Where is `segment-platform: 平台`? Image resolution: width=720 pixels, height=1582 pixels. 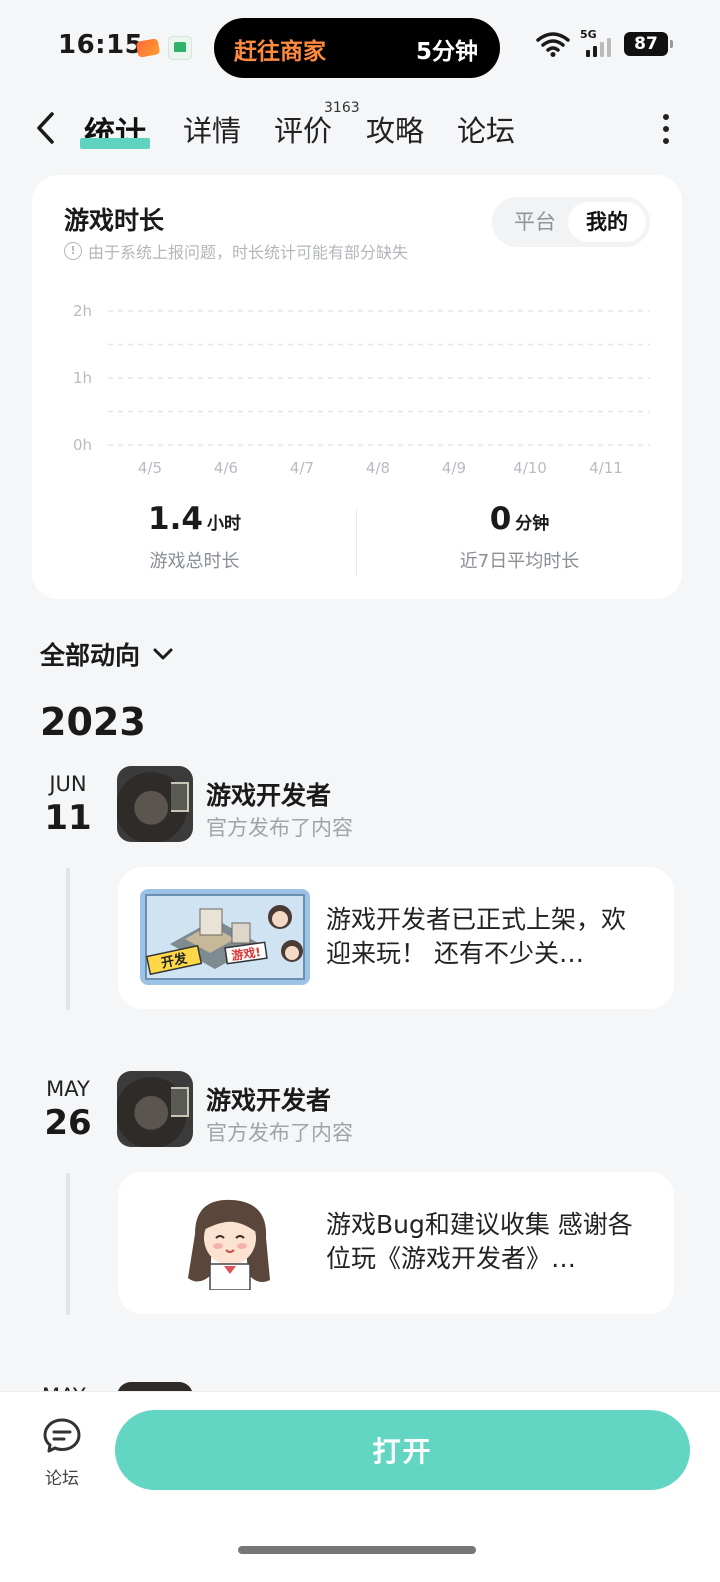
segment-platform: 平台 is located at coordinates (535, 222).